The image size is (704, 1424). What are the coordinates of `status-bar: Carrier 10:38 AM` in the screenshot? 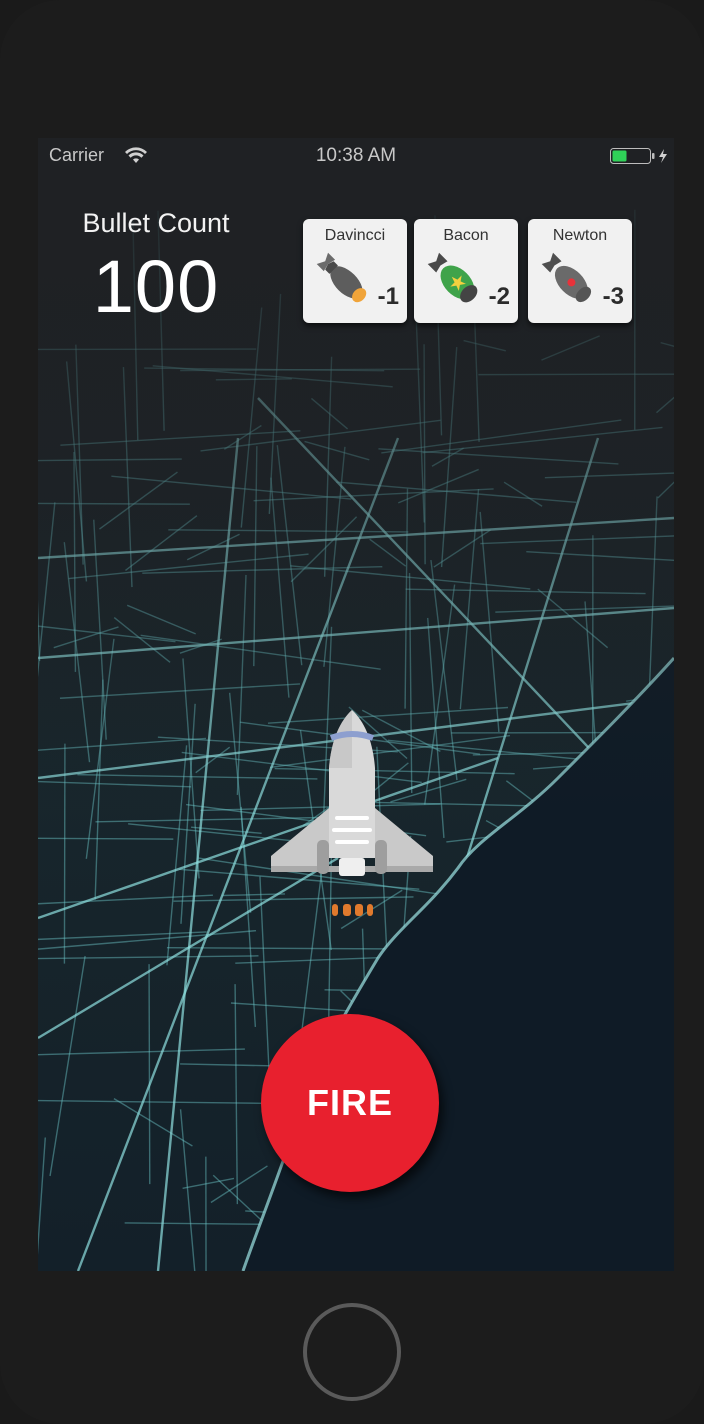 It's located at (356, 156).